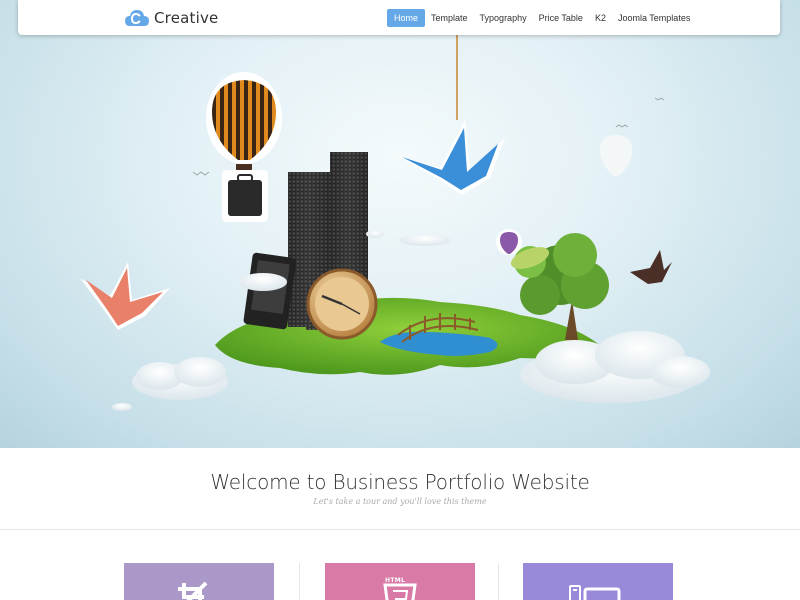 The height and width of the screenshot is (600, 800). I want to click on section-divider, so click(400, 529).